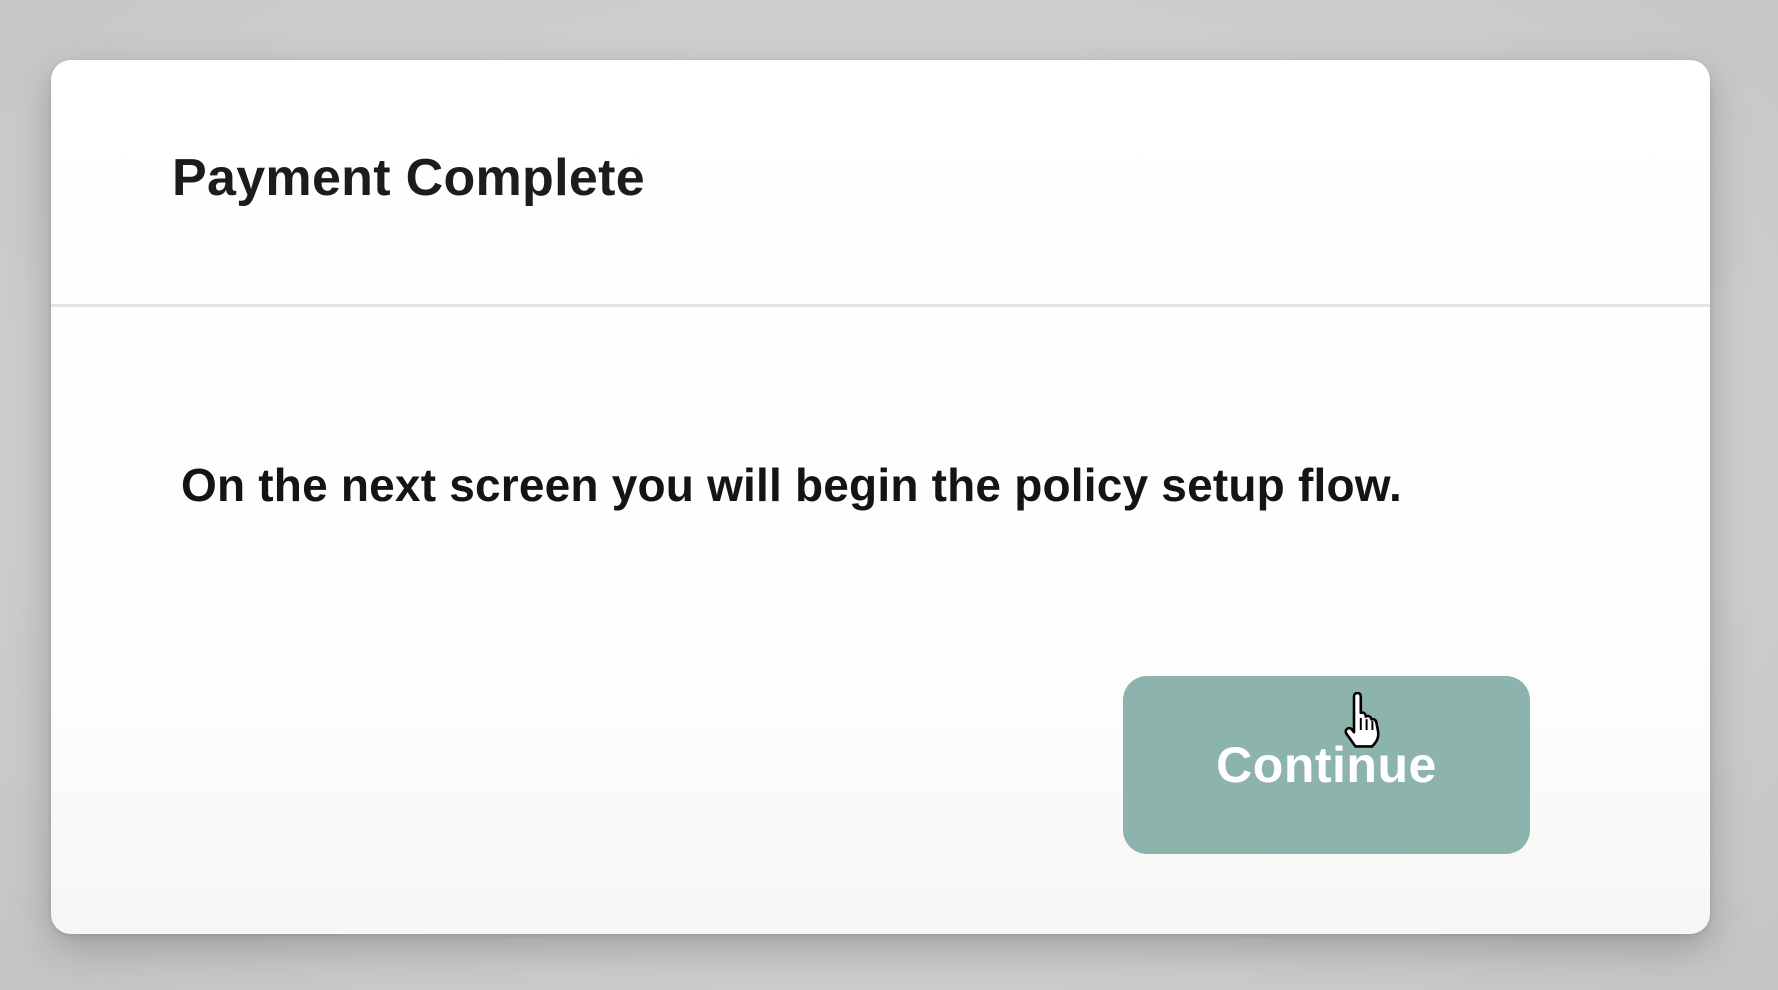 The image size is (1778, 990). Describe the element at coordinates (408, 178) in the screenshot. I see `dialog-title: Payment Complete` at that location.